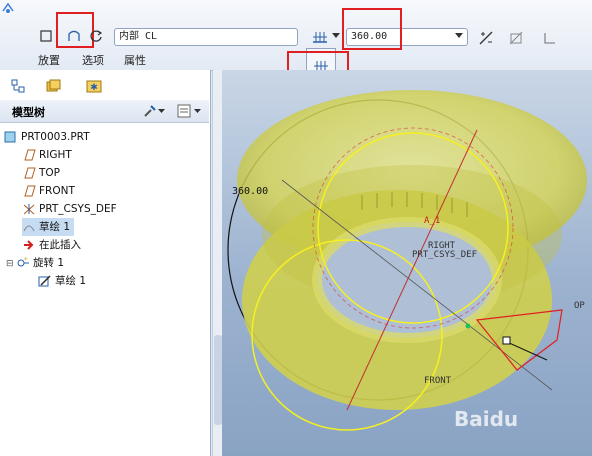 The width and height of the screenshot is (592, 456). Describe the element at coordinates (51, 245) in the screenshot. I see `tree-item-insert-here: 在此插入` at that location.